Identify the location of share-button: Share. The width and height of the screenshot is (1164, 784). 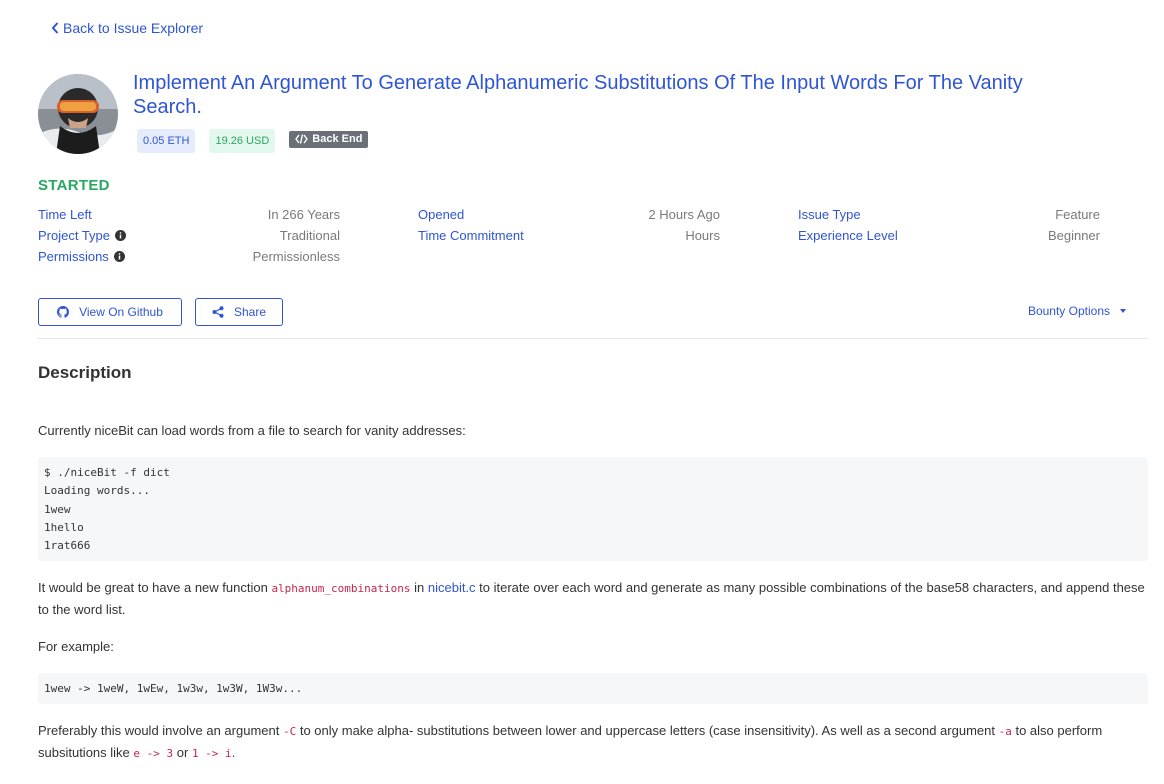
(239, 312).